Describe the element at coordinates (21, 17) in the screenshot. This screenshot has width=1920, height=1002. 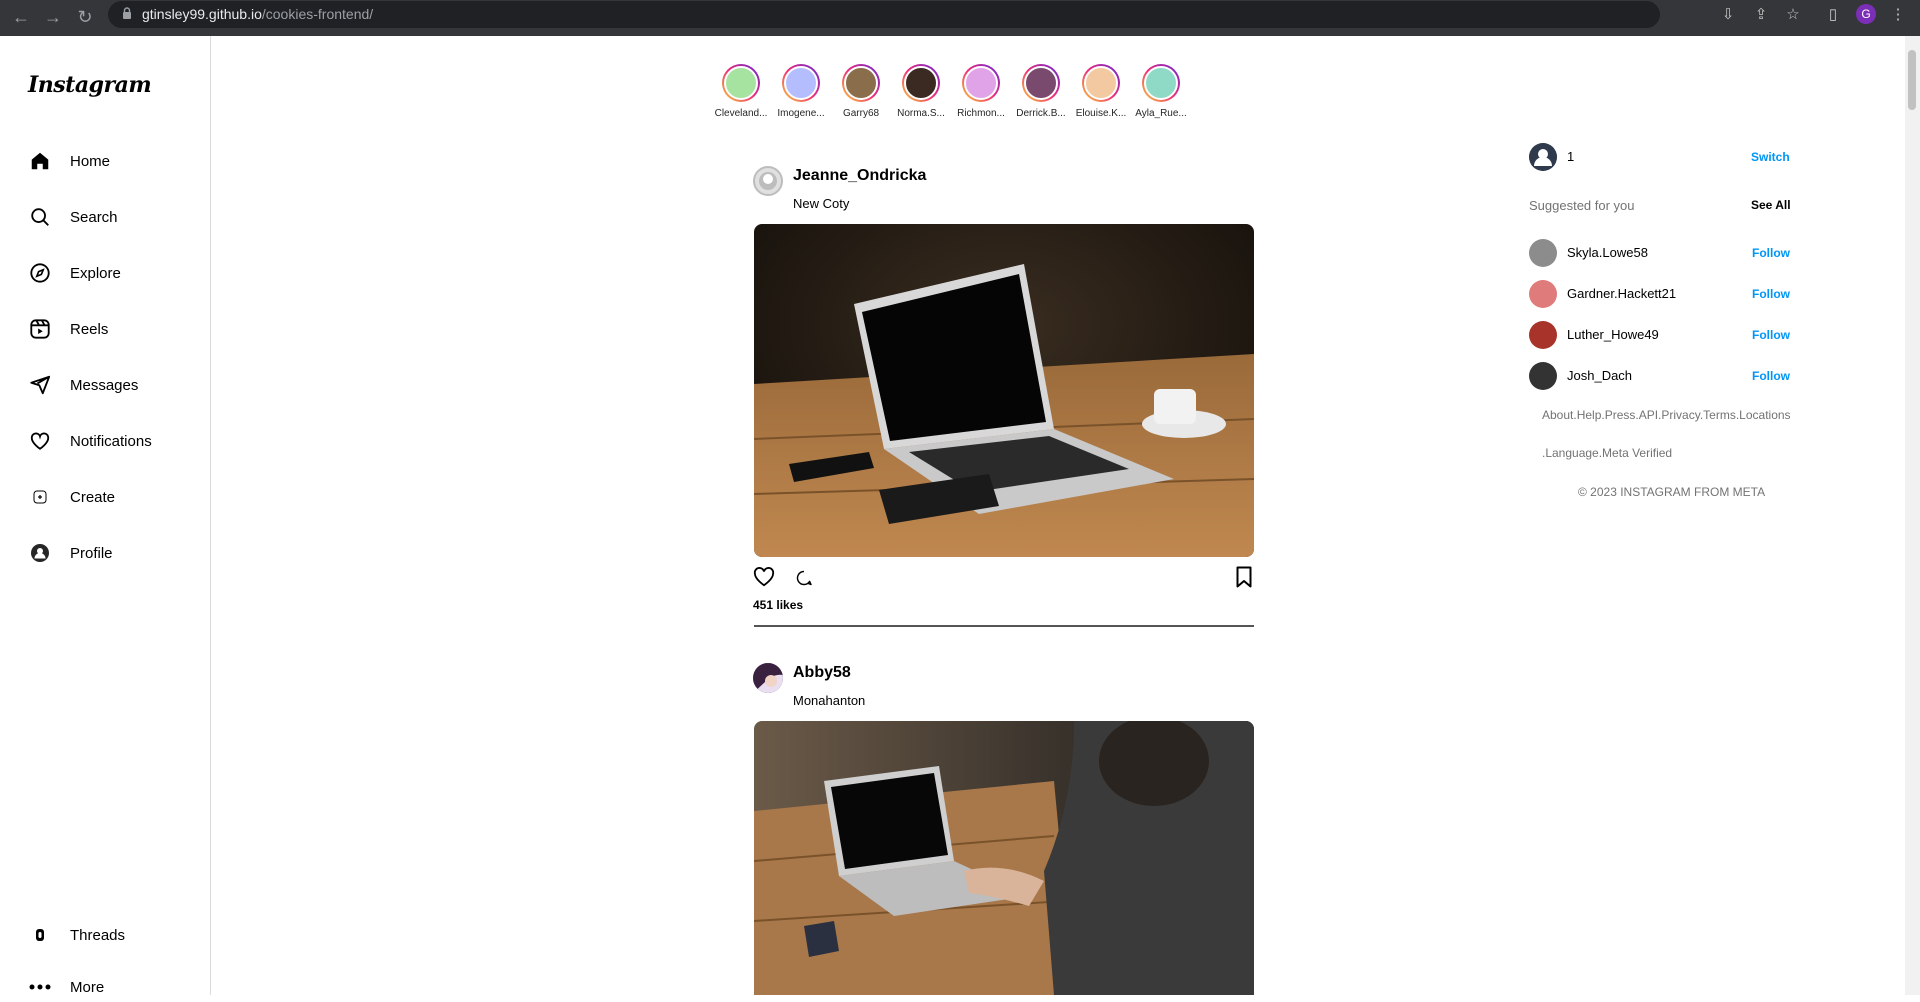
I see `back-icon: ←` at that location.